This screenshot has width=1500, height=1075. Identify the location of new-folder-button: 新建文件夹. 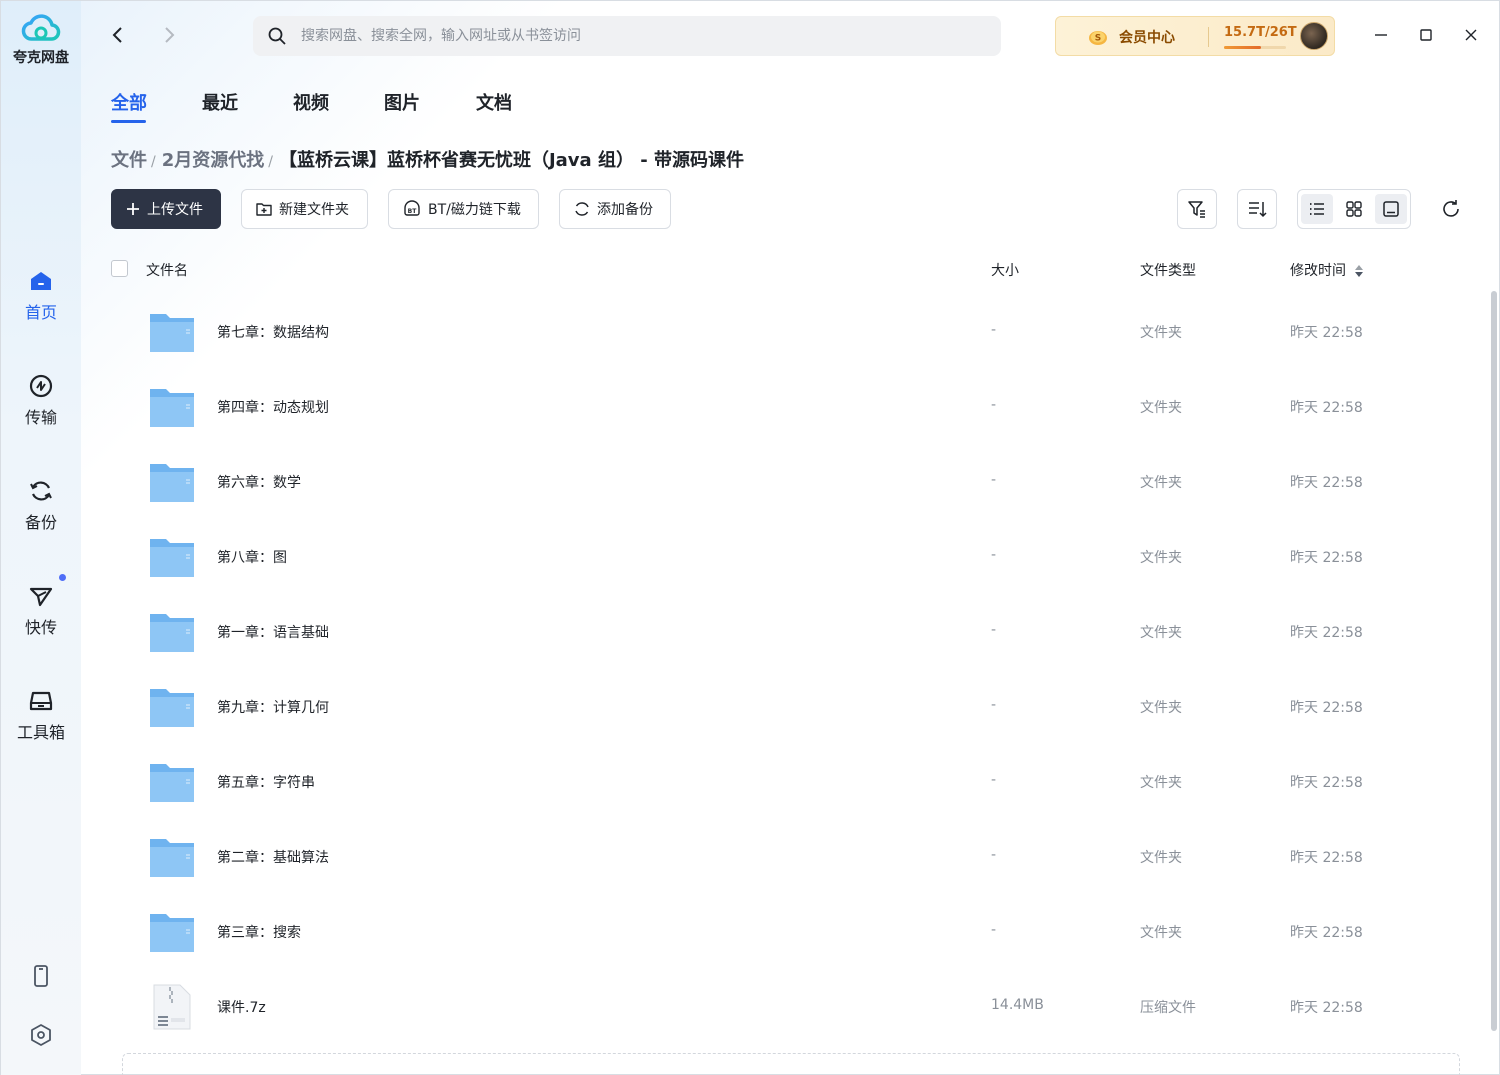
(304, 209).